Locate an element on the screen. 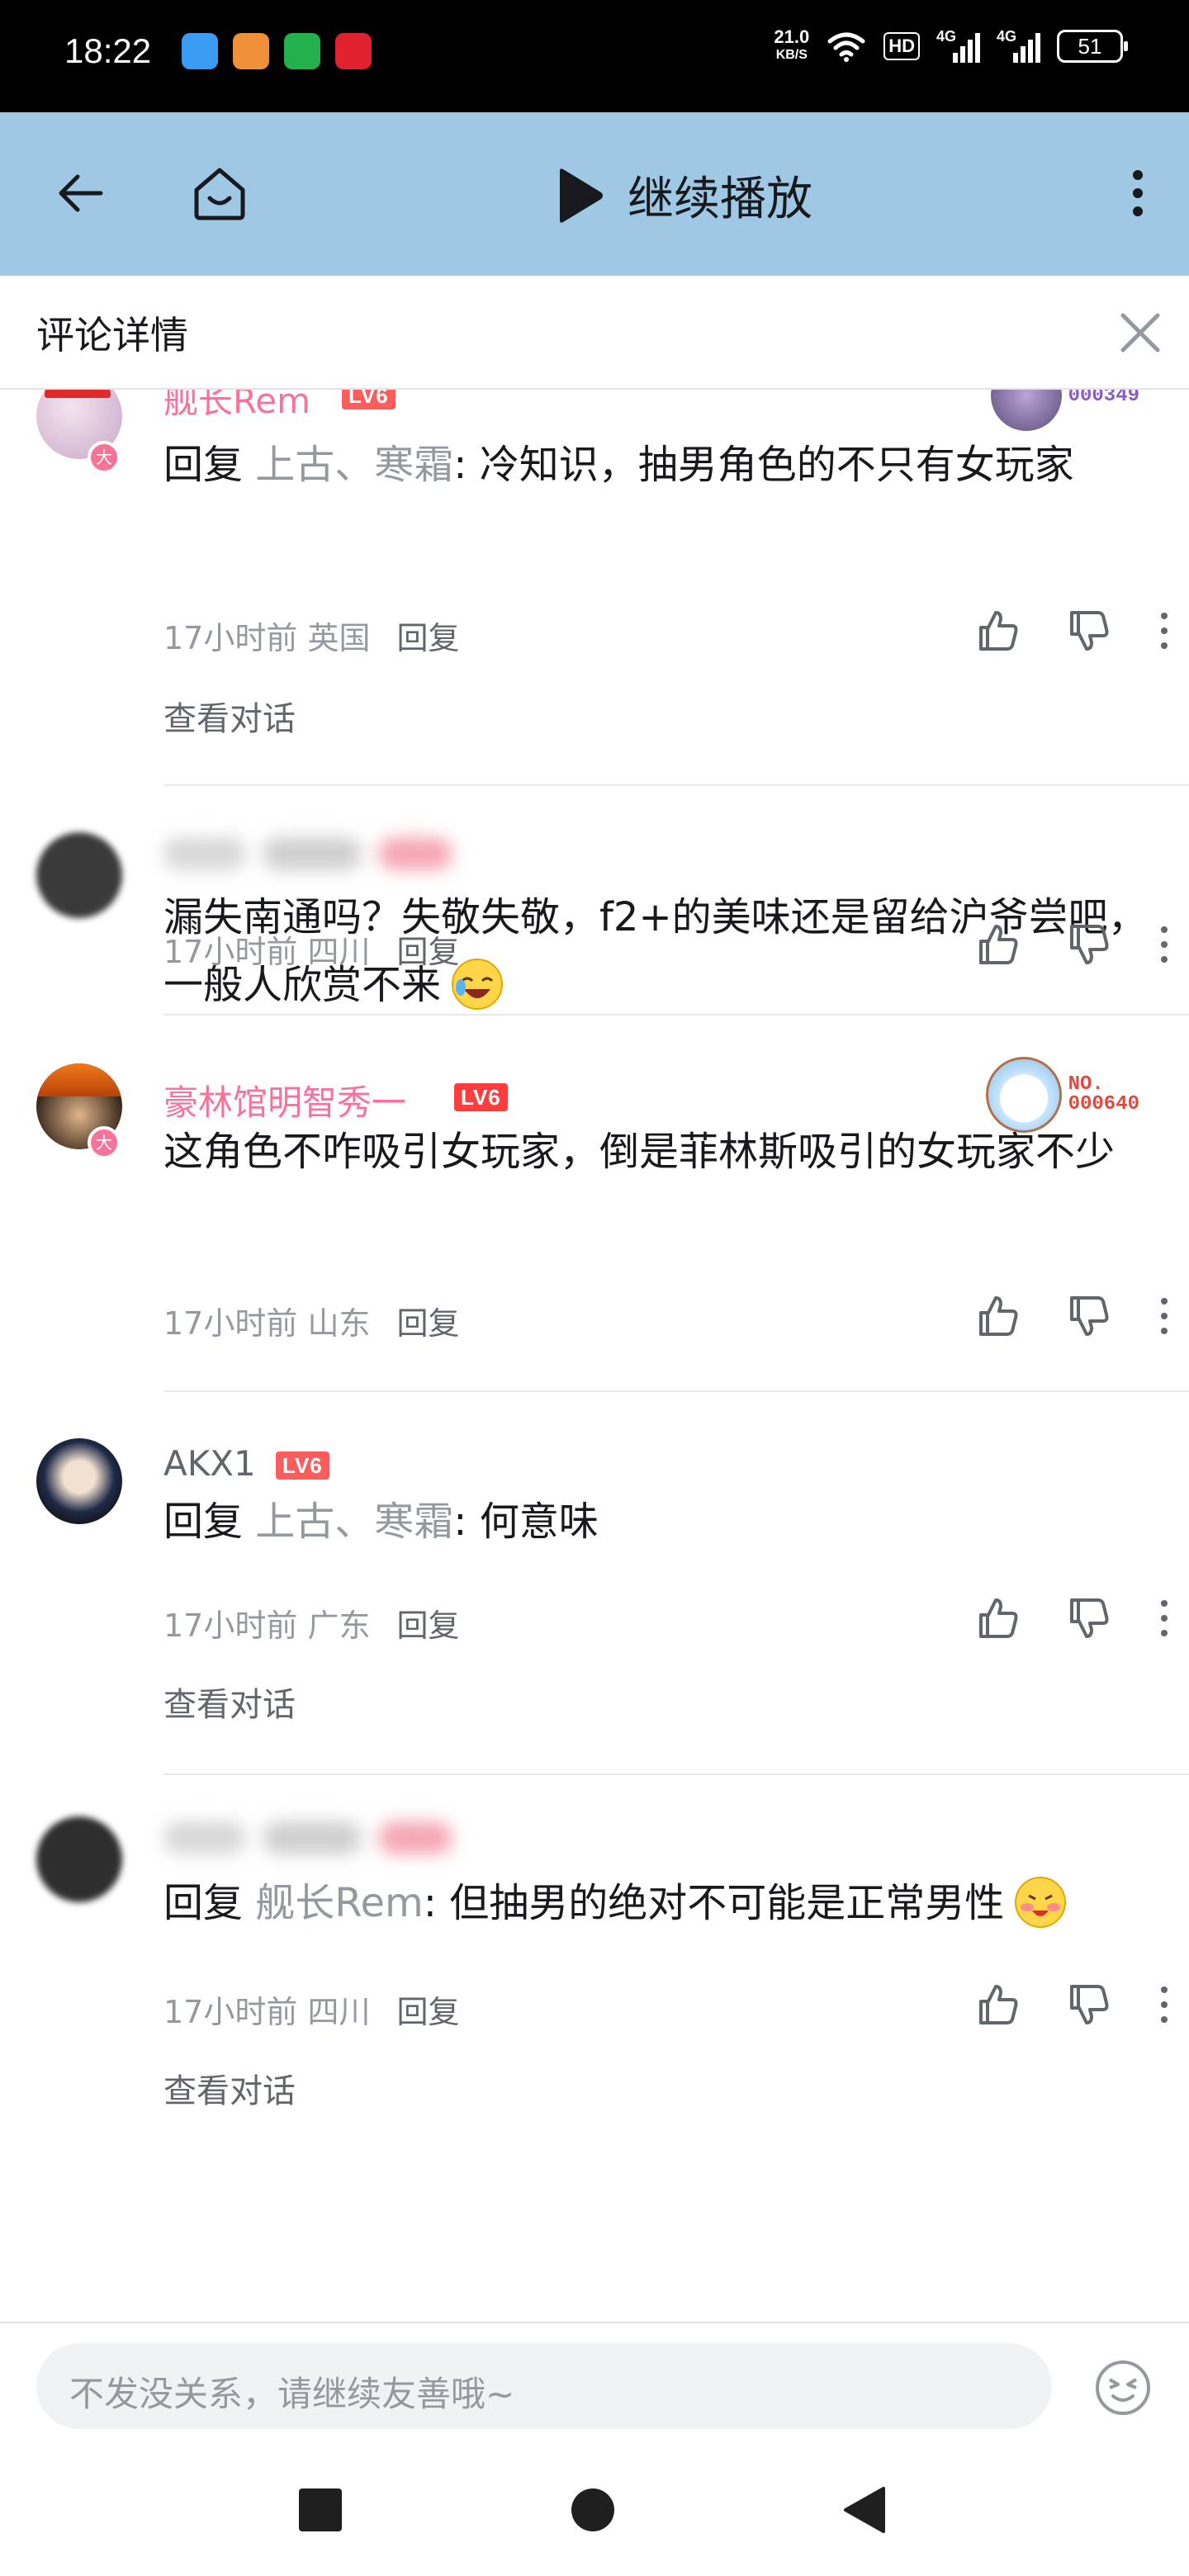 The width and height of the screenshot is (1189, 2576). status-right: 21.0 KB/S HD 4G 4G 51 is located at coordinates (951, 46).